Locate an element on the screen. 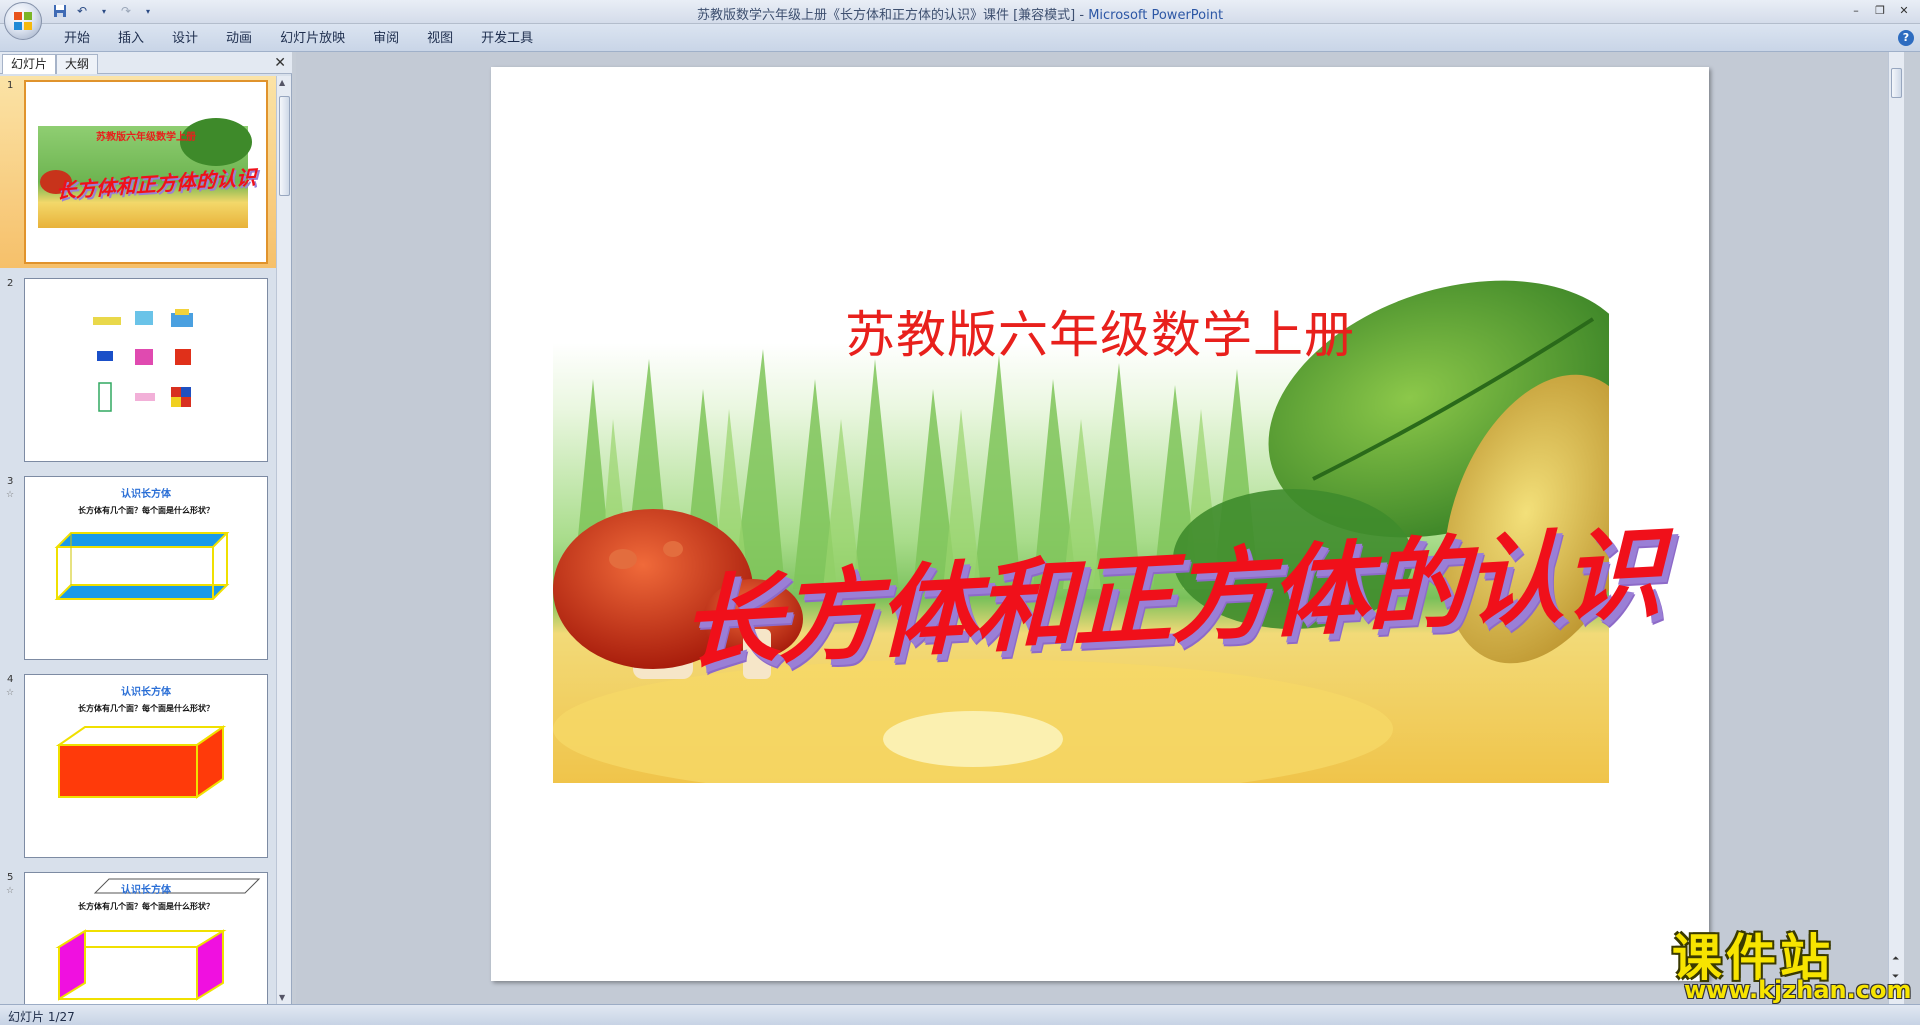 This screenshot has width=1920, height=1025. tab-insert: 插入 is located at coordinates (131, 39).